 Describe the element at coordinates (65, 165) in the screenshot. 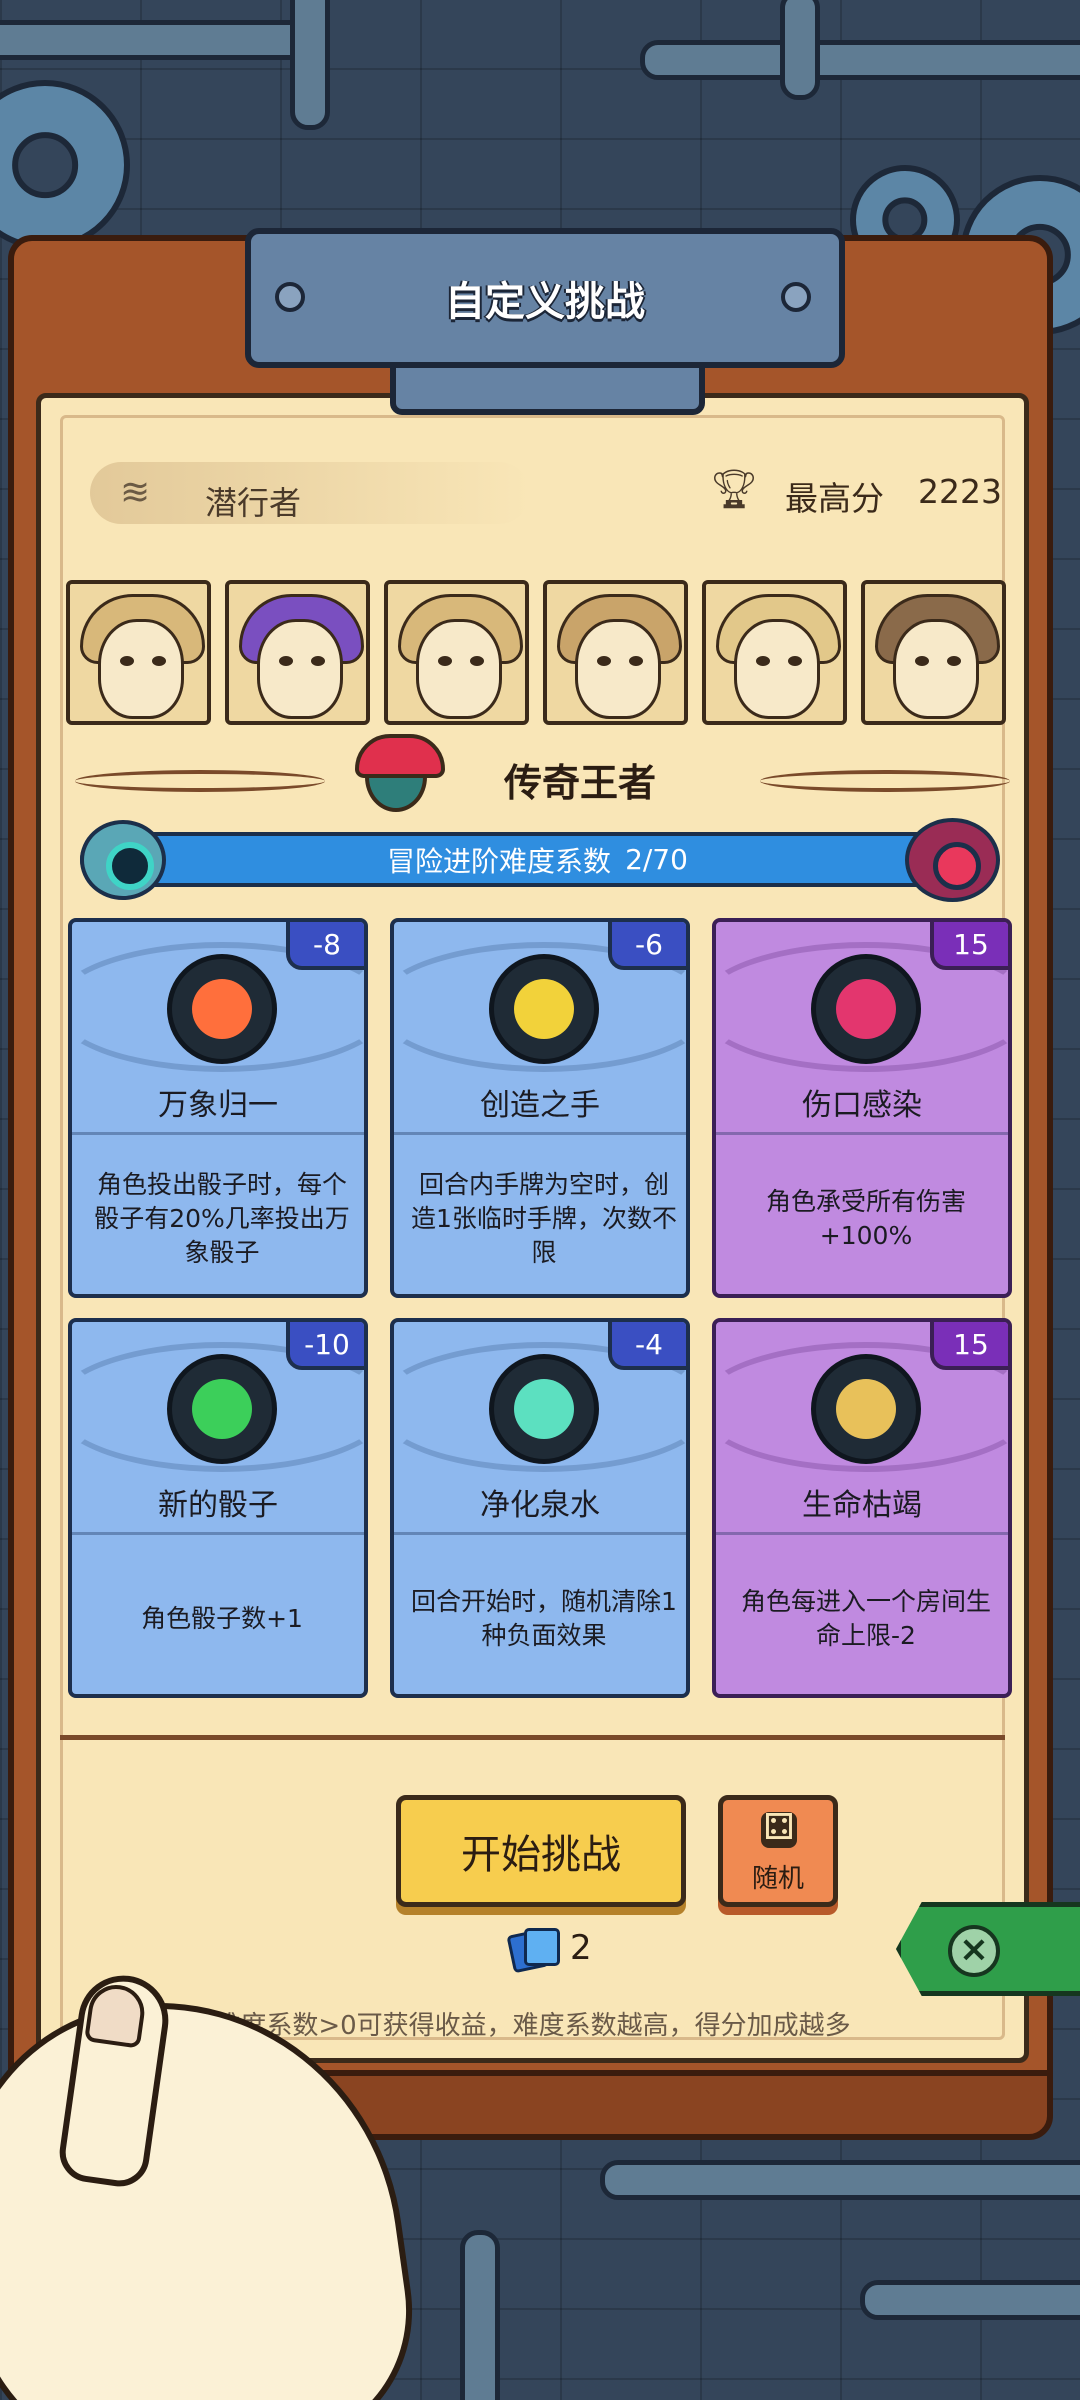

I see `gear-icon` at that location.